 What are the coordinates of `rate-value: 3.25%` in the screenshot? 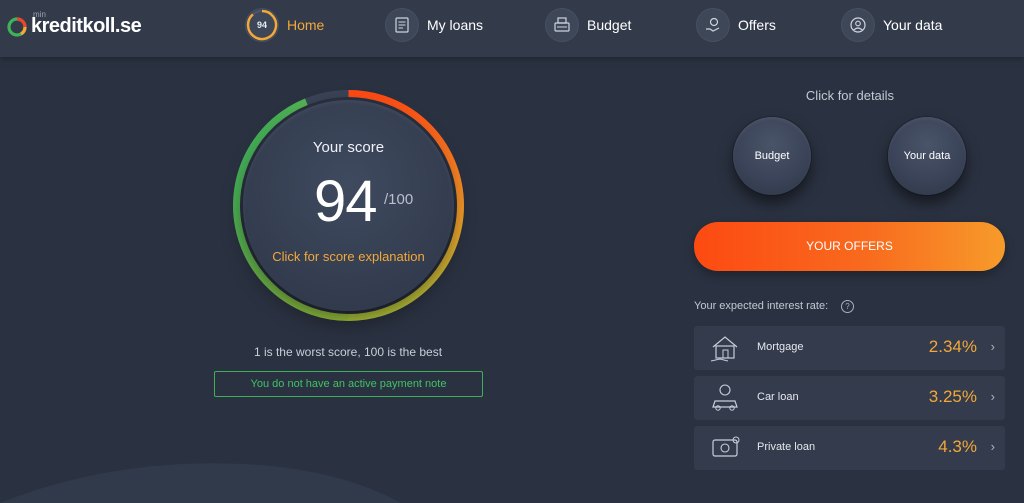 It's located at (952, 396).